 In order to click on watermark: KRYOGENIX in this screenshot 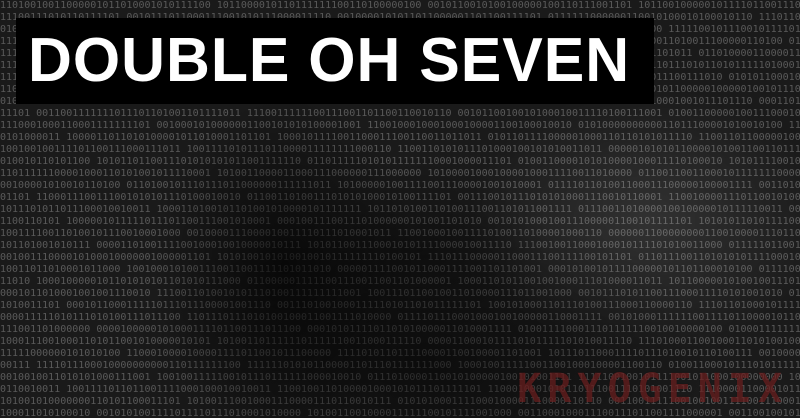, I will do `click(652, 389)`.